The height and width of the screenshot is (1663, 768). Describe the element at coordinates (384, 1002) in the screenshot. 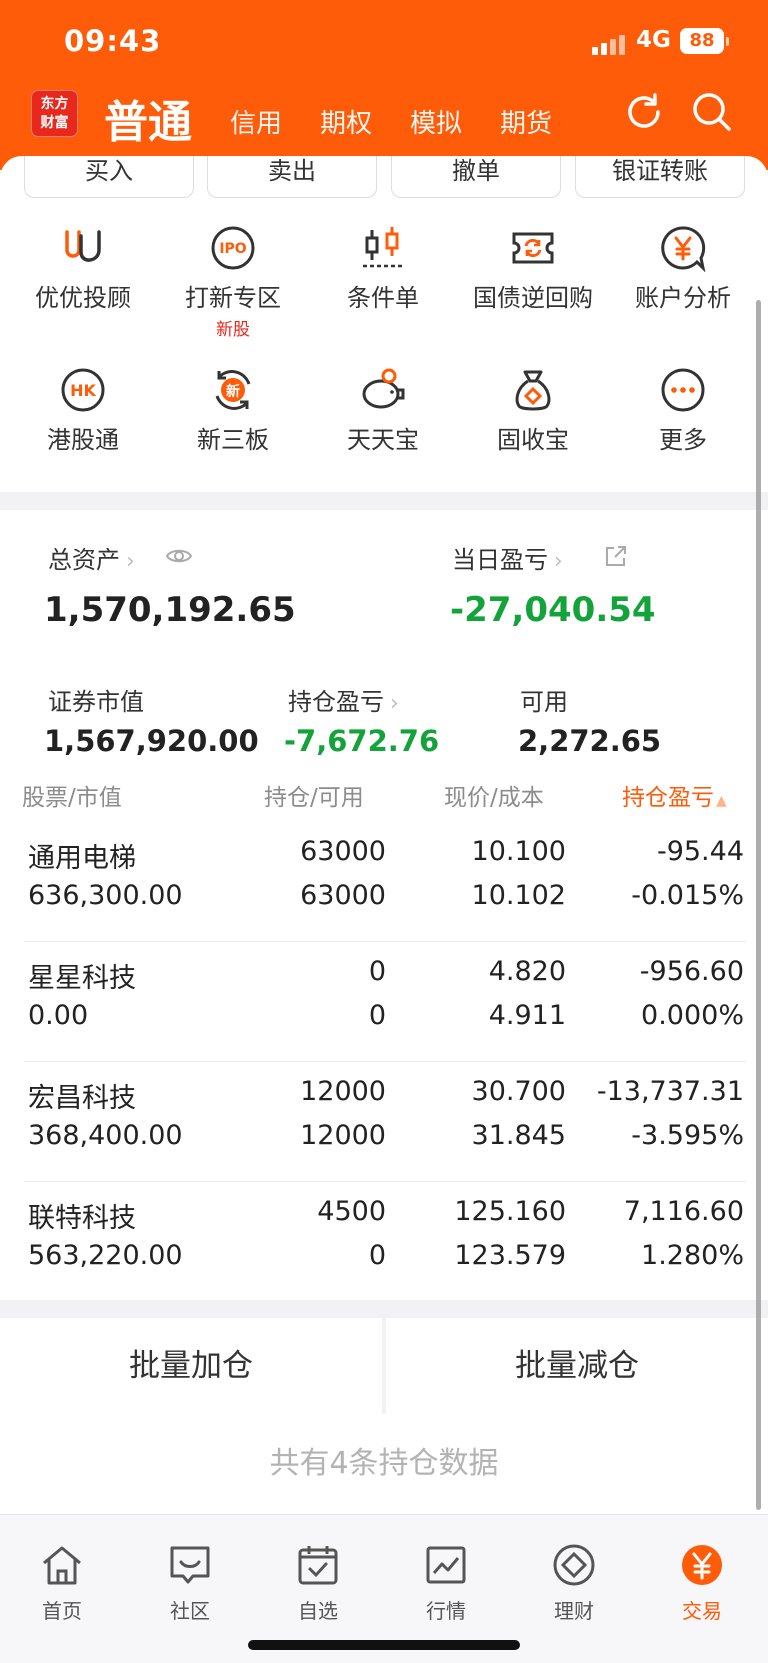

I see `table-row: 星星科技 0.00 0 0 4.820 4.911 -956.60 0.000%` at that location.